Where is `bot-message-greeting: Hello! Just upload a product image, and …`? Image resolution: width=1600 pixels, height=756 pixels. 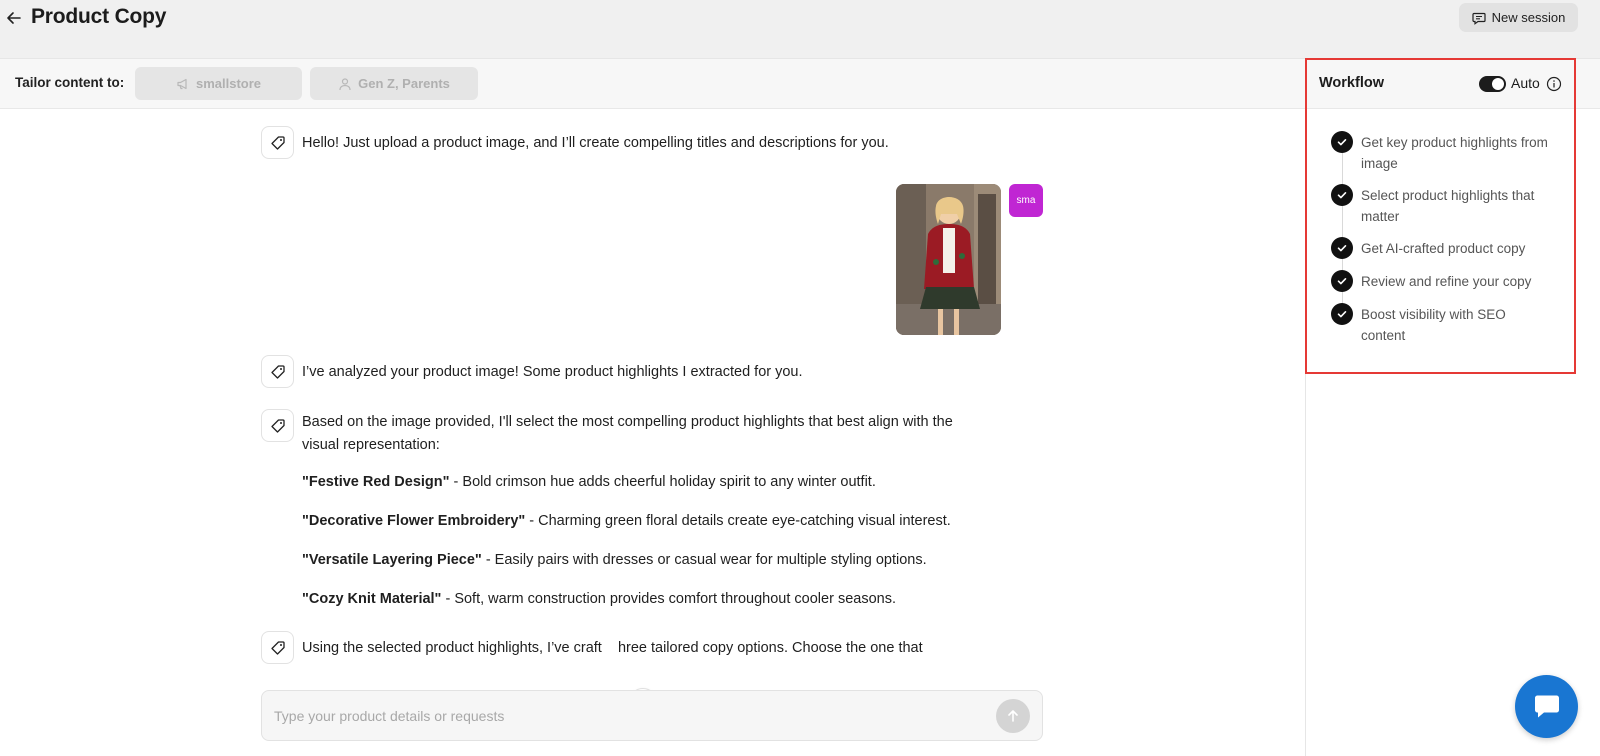
bot-message-greeting: Hello! Just upload a product image, and … is located at coordinates (595, 143).